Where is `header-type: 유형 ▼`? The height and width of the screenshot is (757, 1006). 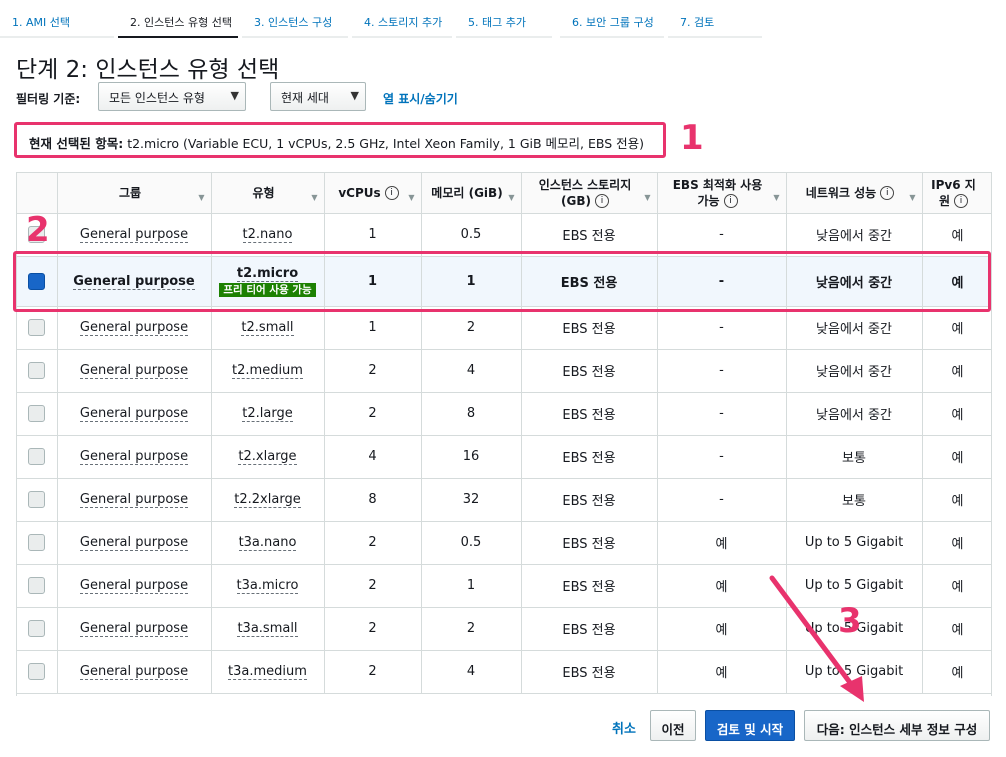 header-type: 유형 ▼ is located at coordinates (268, 193).